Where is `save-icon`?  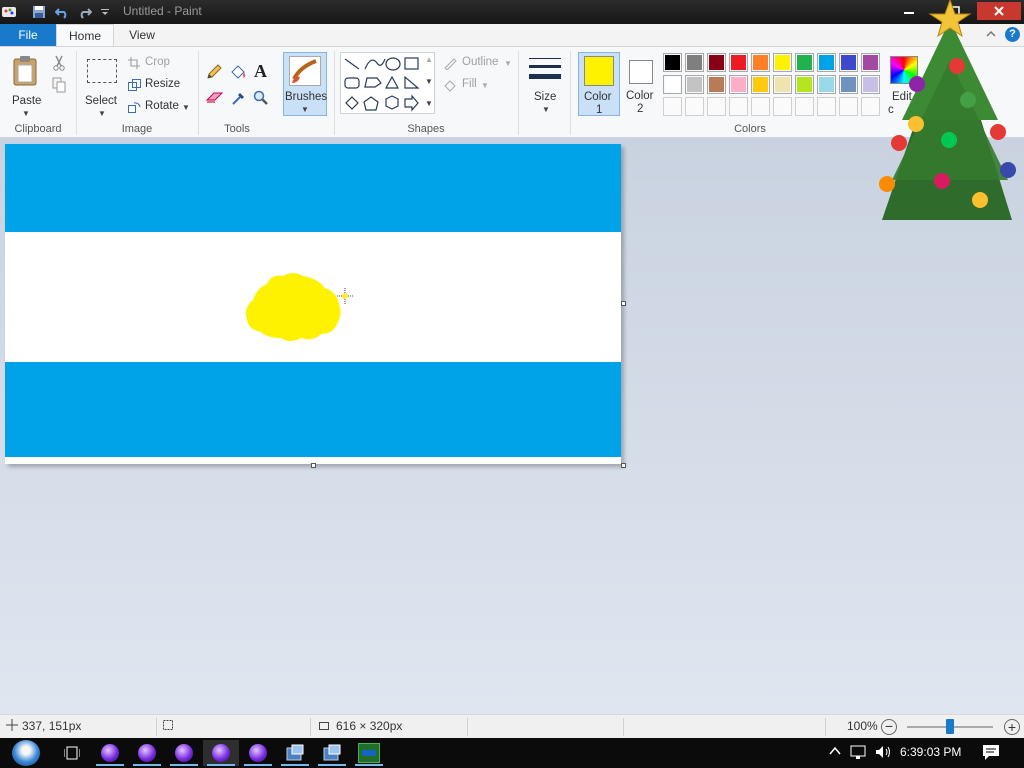
save-icon is located at coordinates (39, 12).